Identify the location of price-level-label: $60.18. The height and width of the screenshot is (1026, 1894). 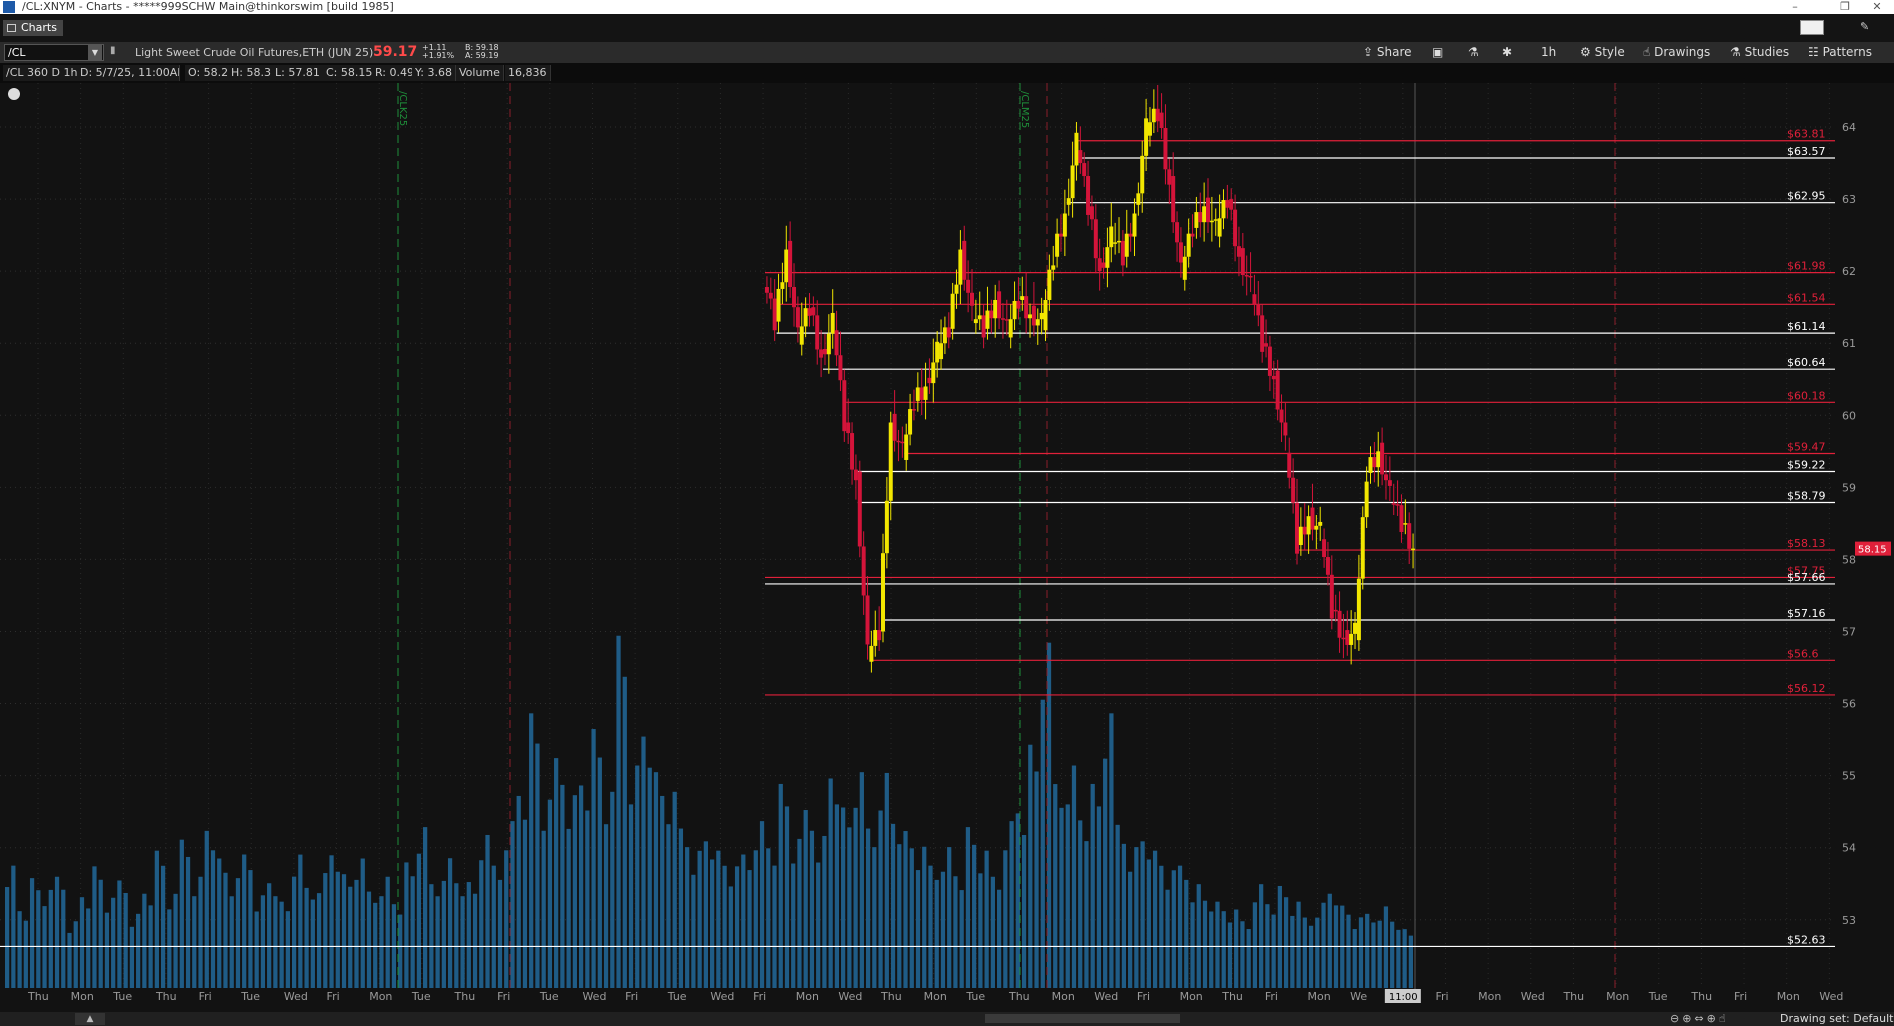
(1806, 395).